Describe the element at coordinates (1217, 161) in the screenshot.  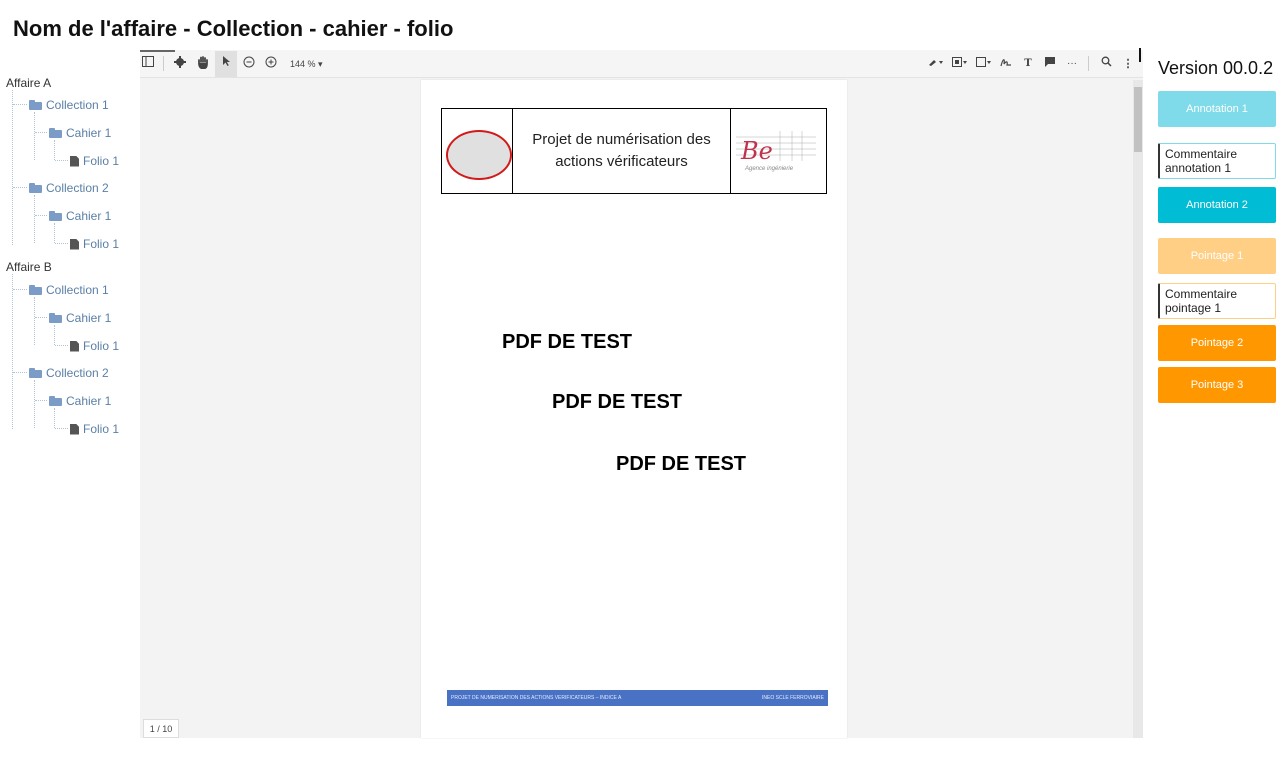
I see `annotation-comment-field: Commentaire annotation 1` at that location.